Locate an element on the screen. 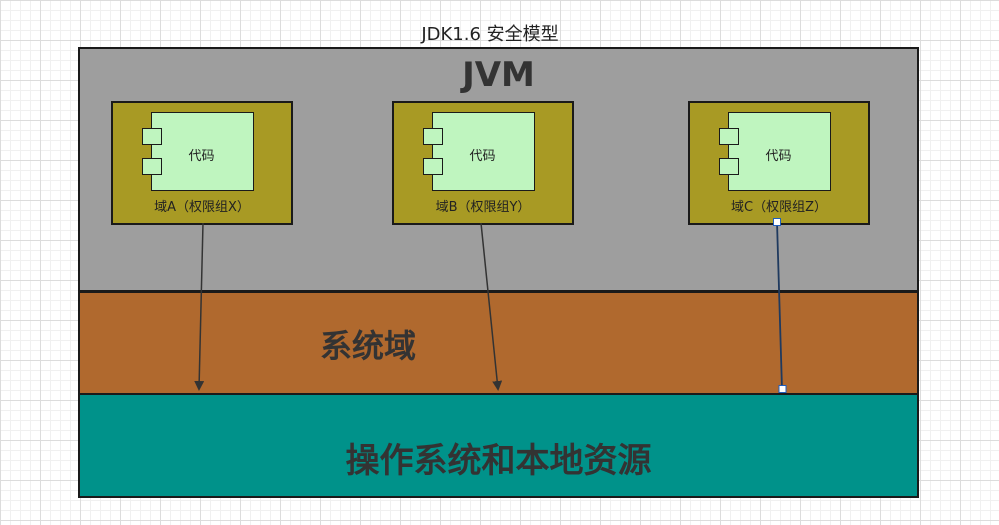  arrow-domain-a-to-os is located at coordinates (199, 306).